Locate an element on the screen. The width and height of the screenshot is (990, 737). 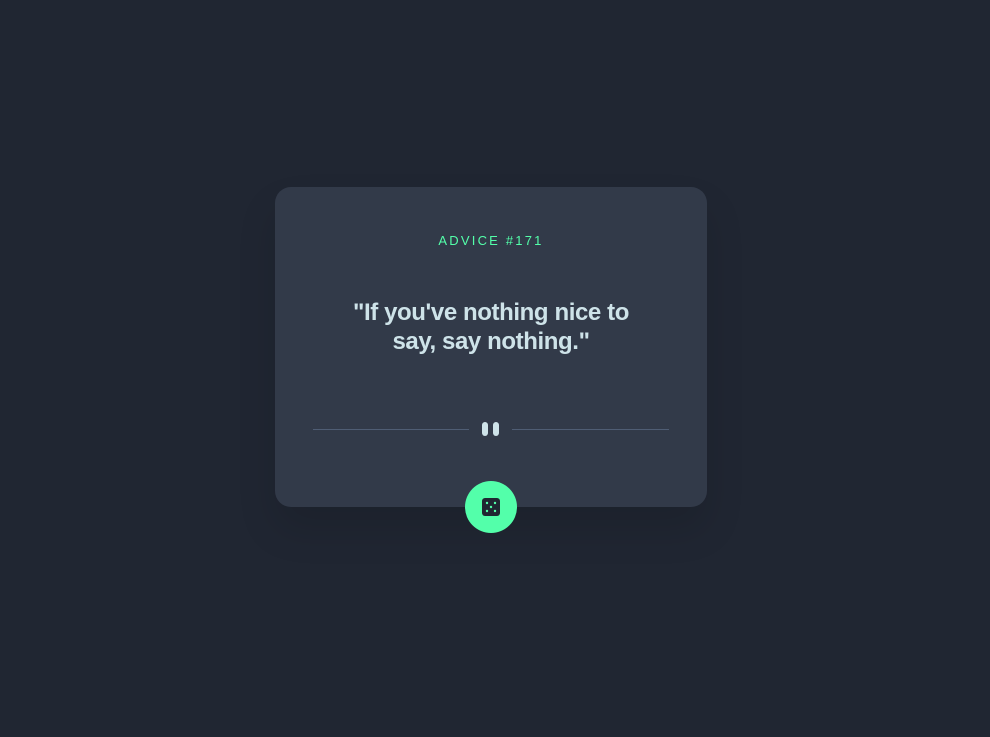
advice-id-label: ADVICE #171 is located at coordinates (491, 240).